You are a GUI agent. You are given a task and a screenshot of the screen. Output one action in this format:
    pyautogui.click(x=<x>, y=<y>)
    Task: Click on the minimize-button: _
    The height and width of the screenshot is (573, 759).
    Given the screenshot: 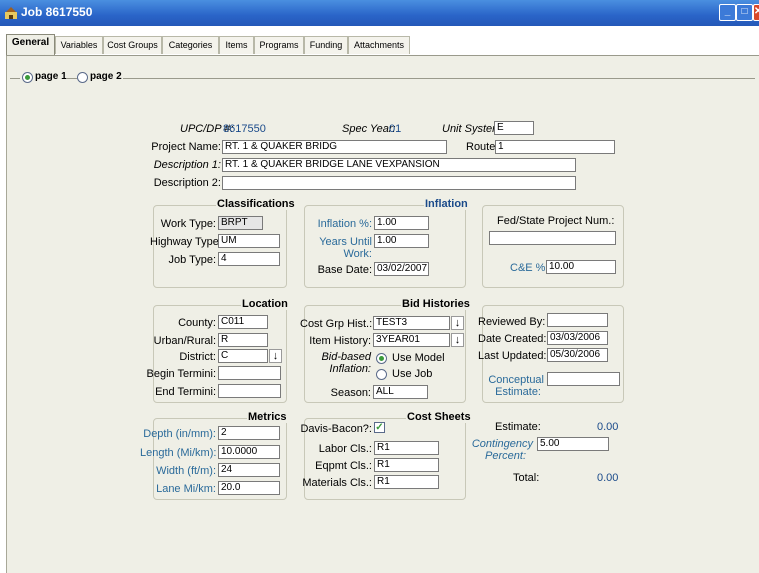 What is the action you would take?
    pyautogui.click(x=727, y=12)
    